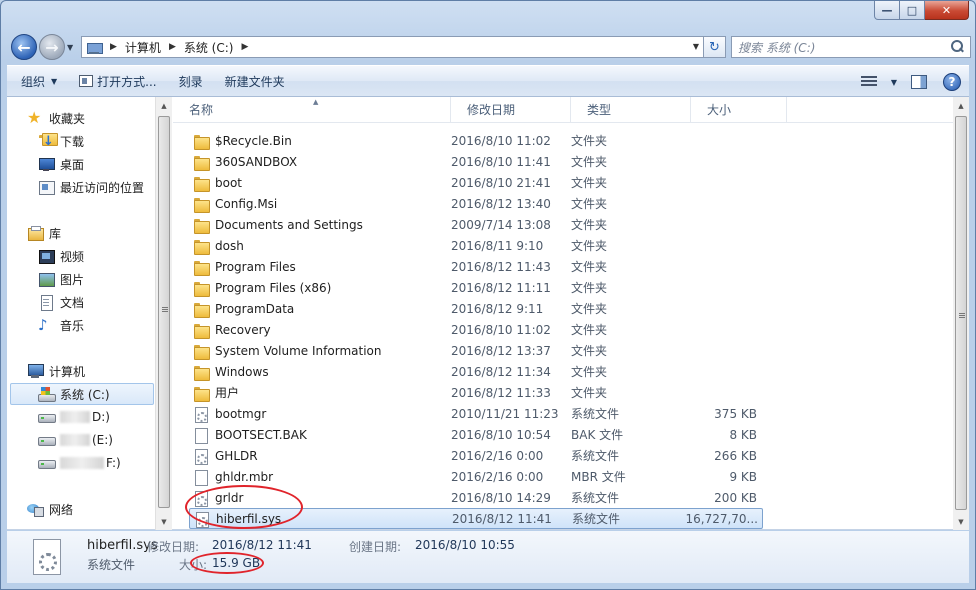  What do you see at coordinates (209, 47) in the screenshot?
I see `breadcrumb-drive-c: 系统 (C:)` at bounding box center [209, 47].